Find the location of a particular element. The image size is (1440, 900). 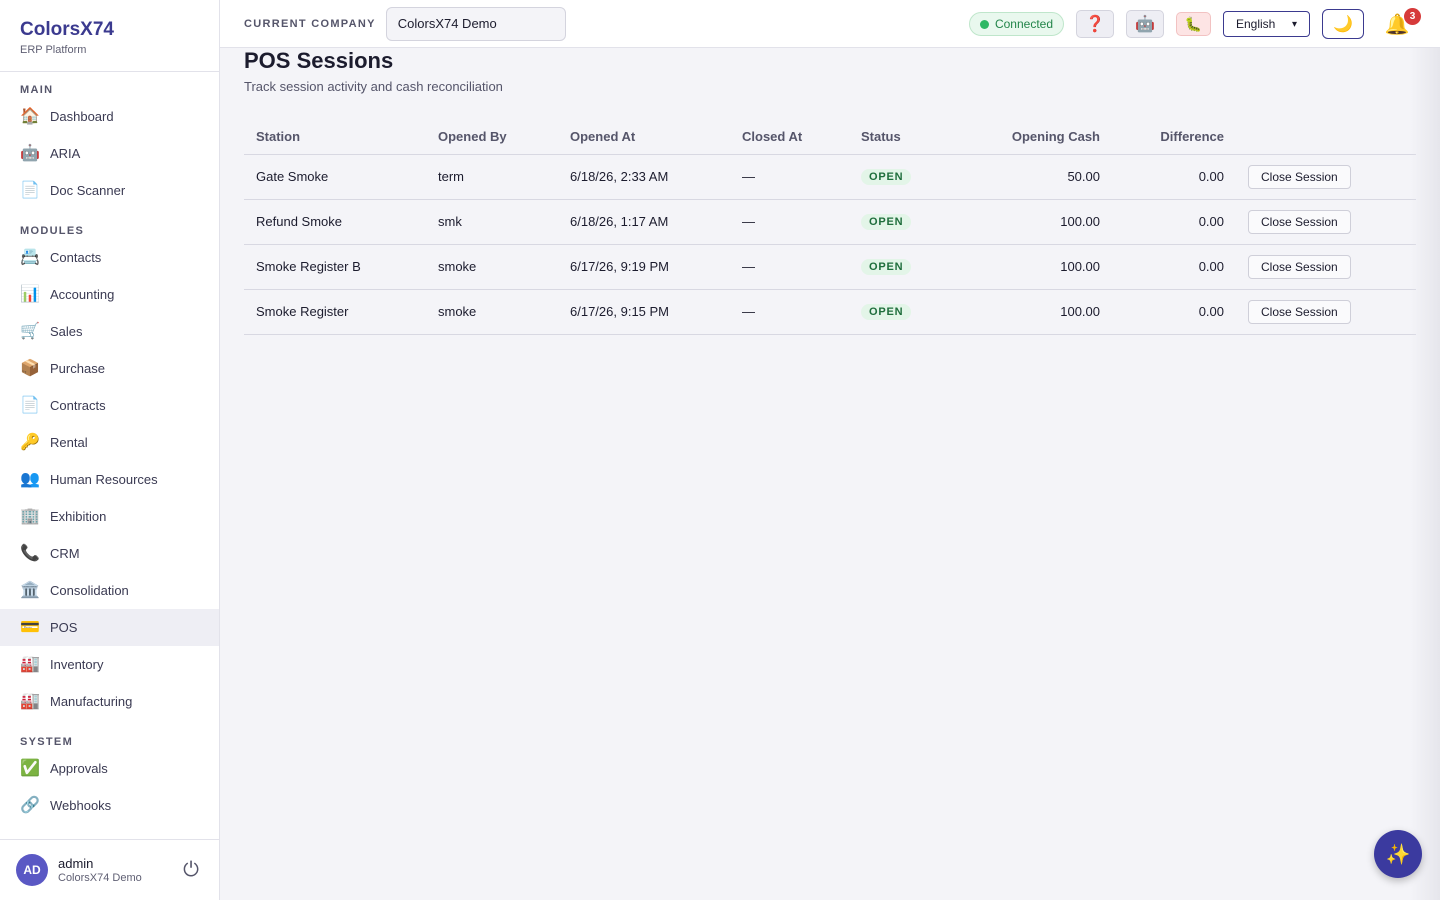

cell-station: Gate Smoke is located at coordinates (335, 177).